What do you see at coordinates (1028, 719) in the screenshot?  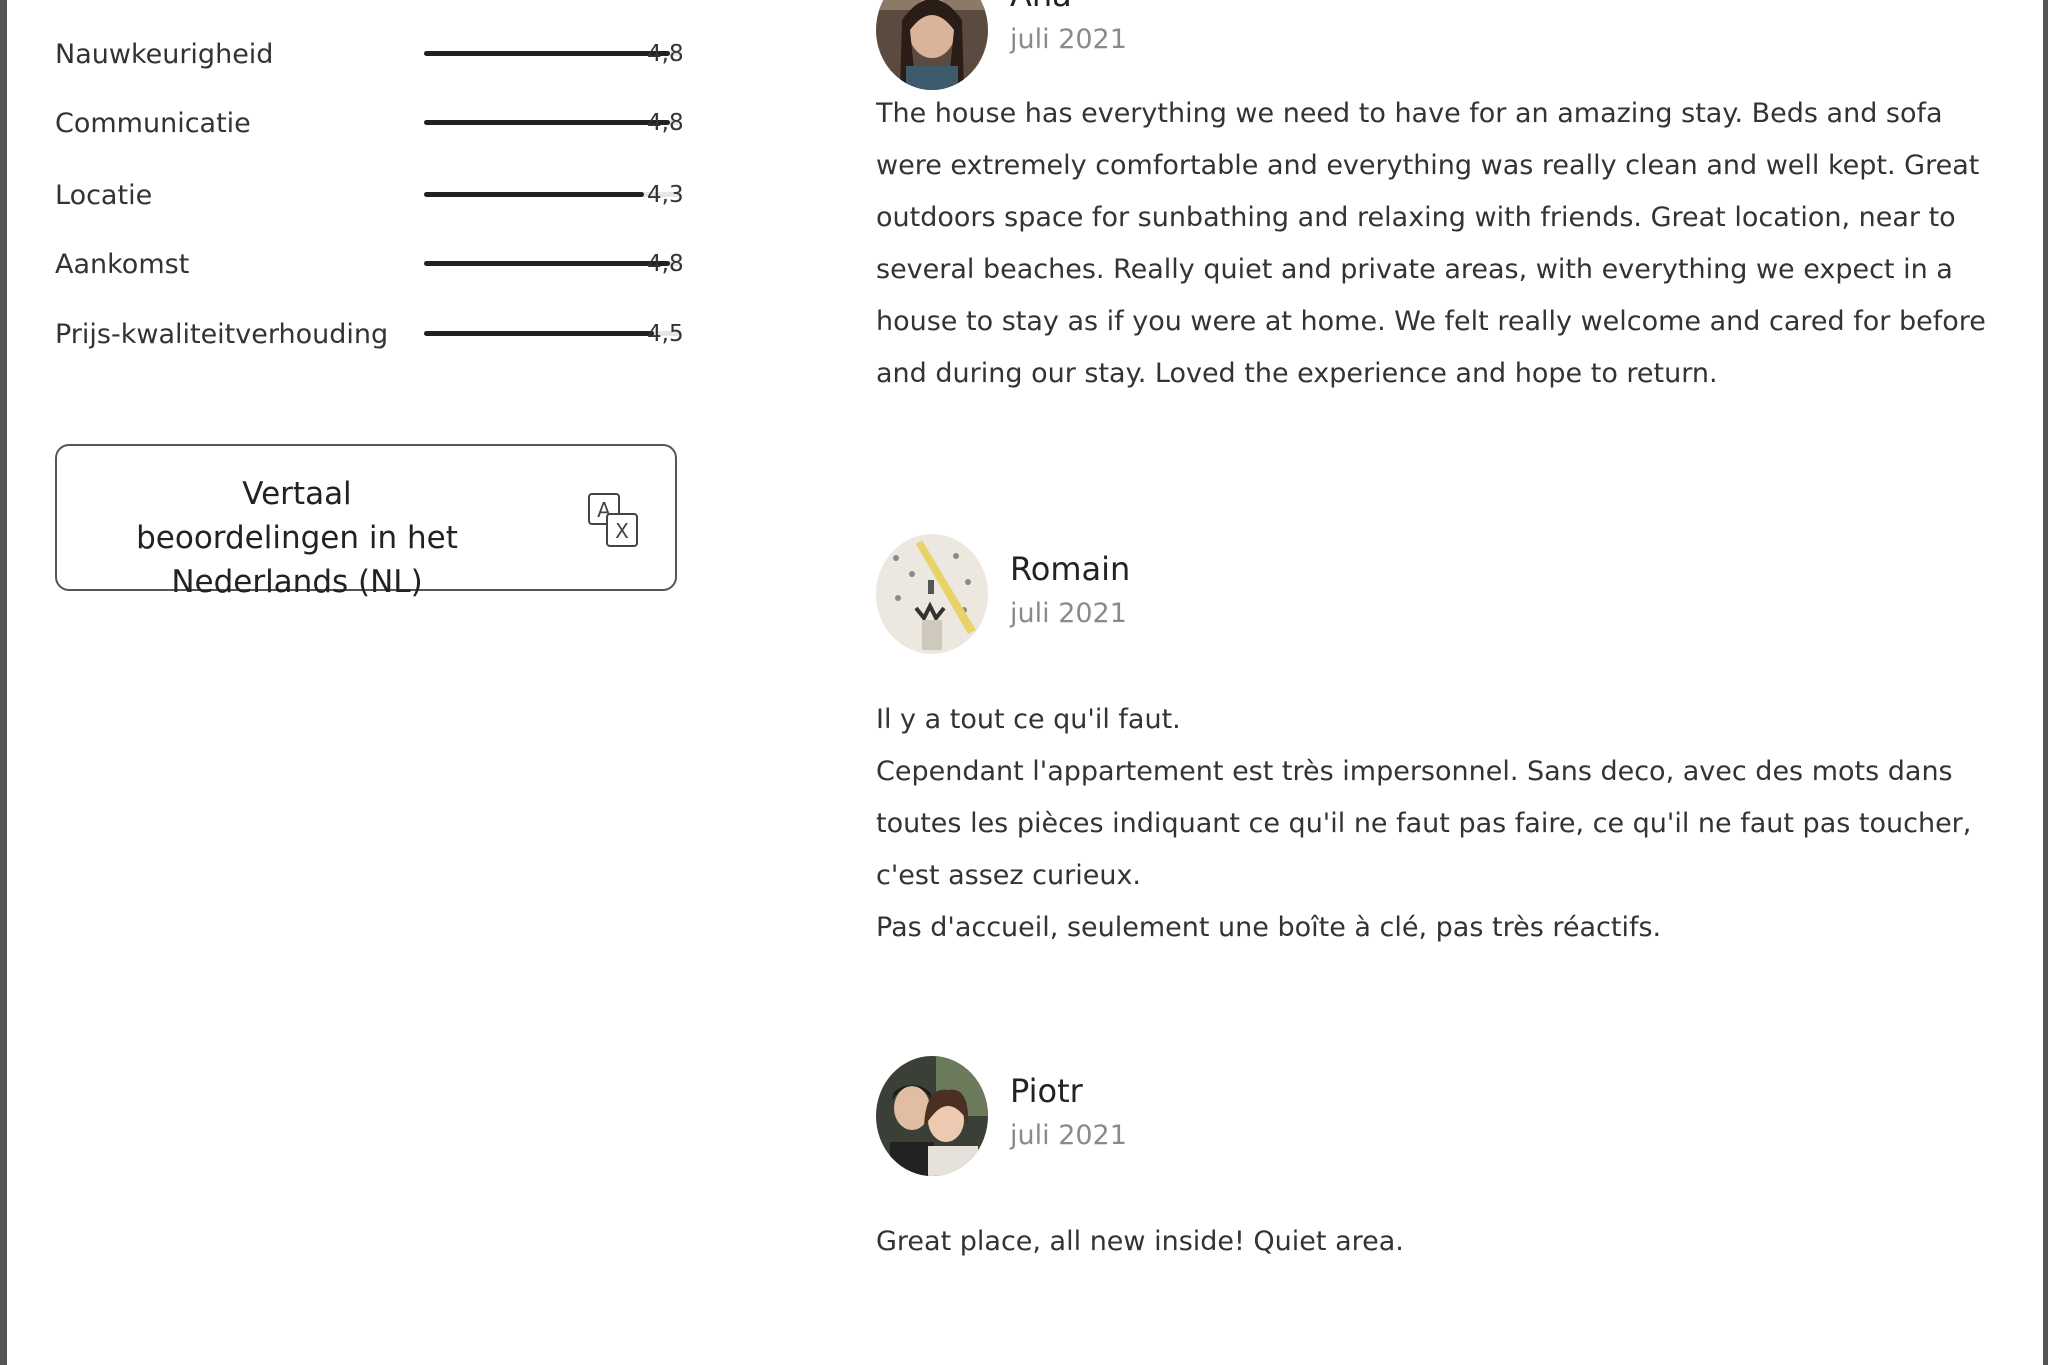 I see `review-paragraph: Il y a tout ce qu'il faut.` at bounding box center [1028, 719].